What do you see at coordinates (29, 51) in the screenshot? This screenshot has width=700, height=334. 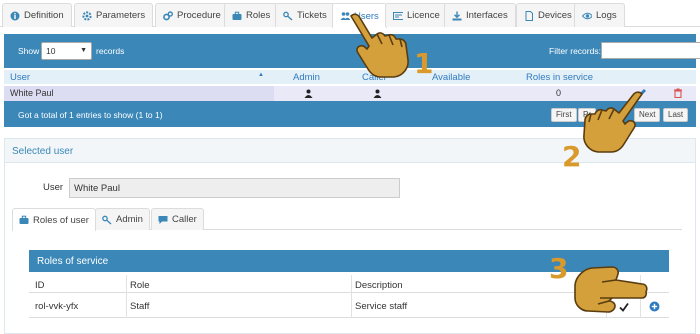 I see `show-label: Show` at bounding box center [29, 51].